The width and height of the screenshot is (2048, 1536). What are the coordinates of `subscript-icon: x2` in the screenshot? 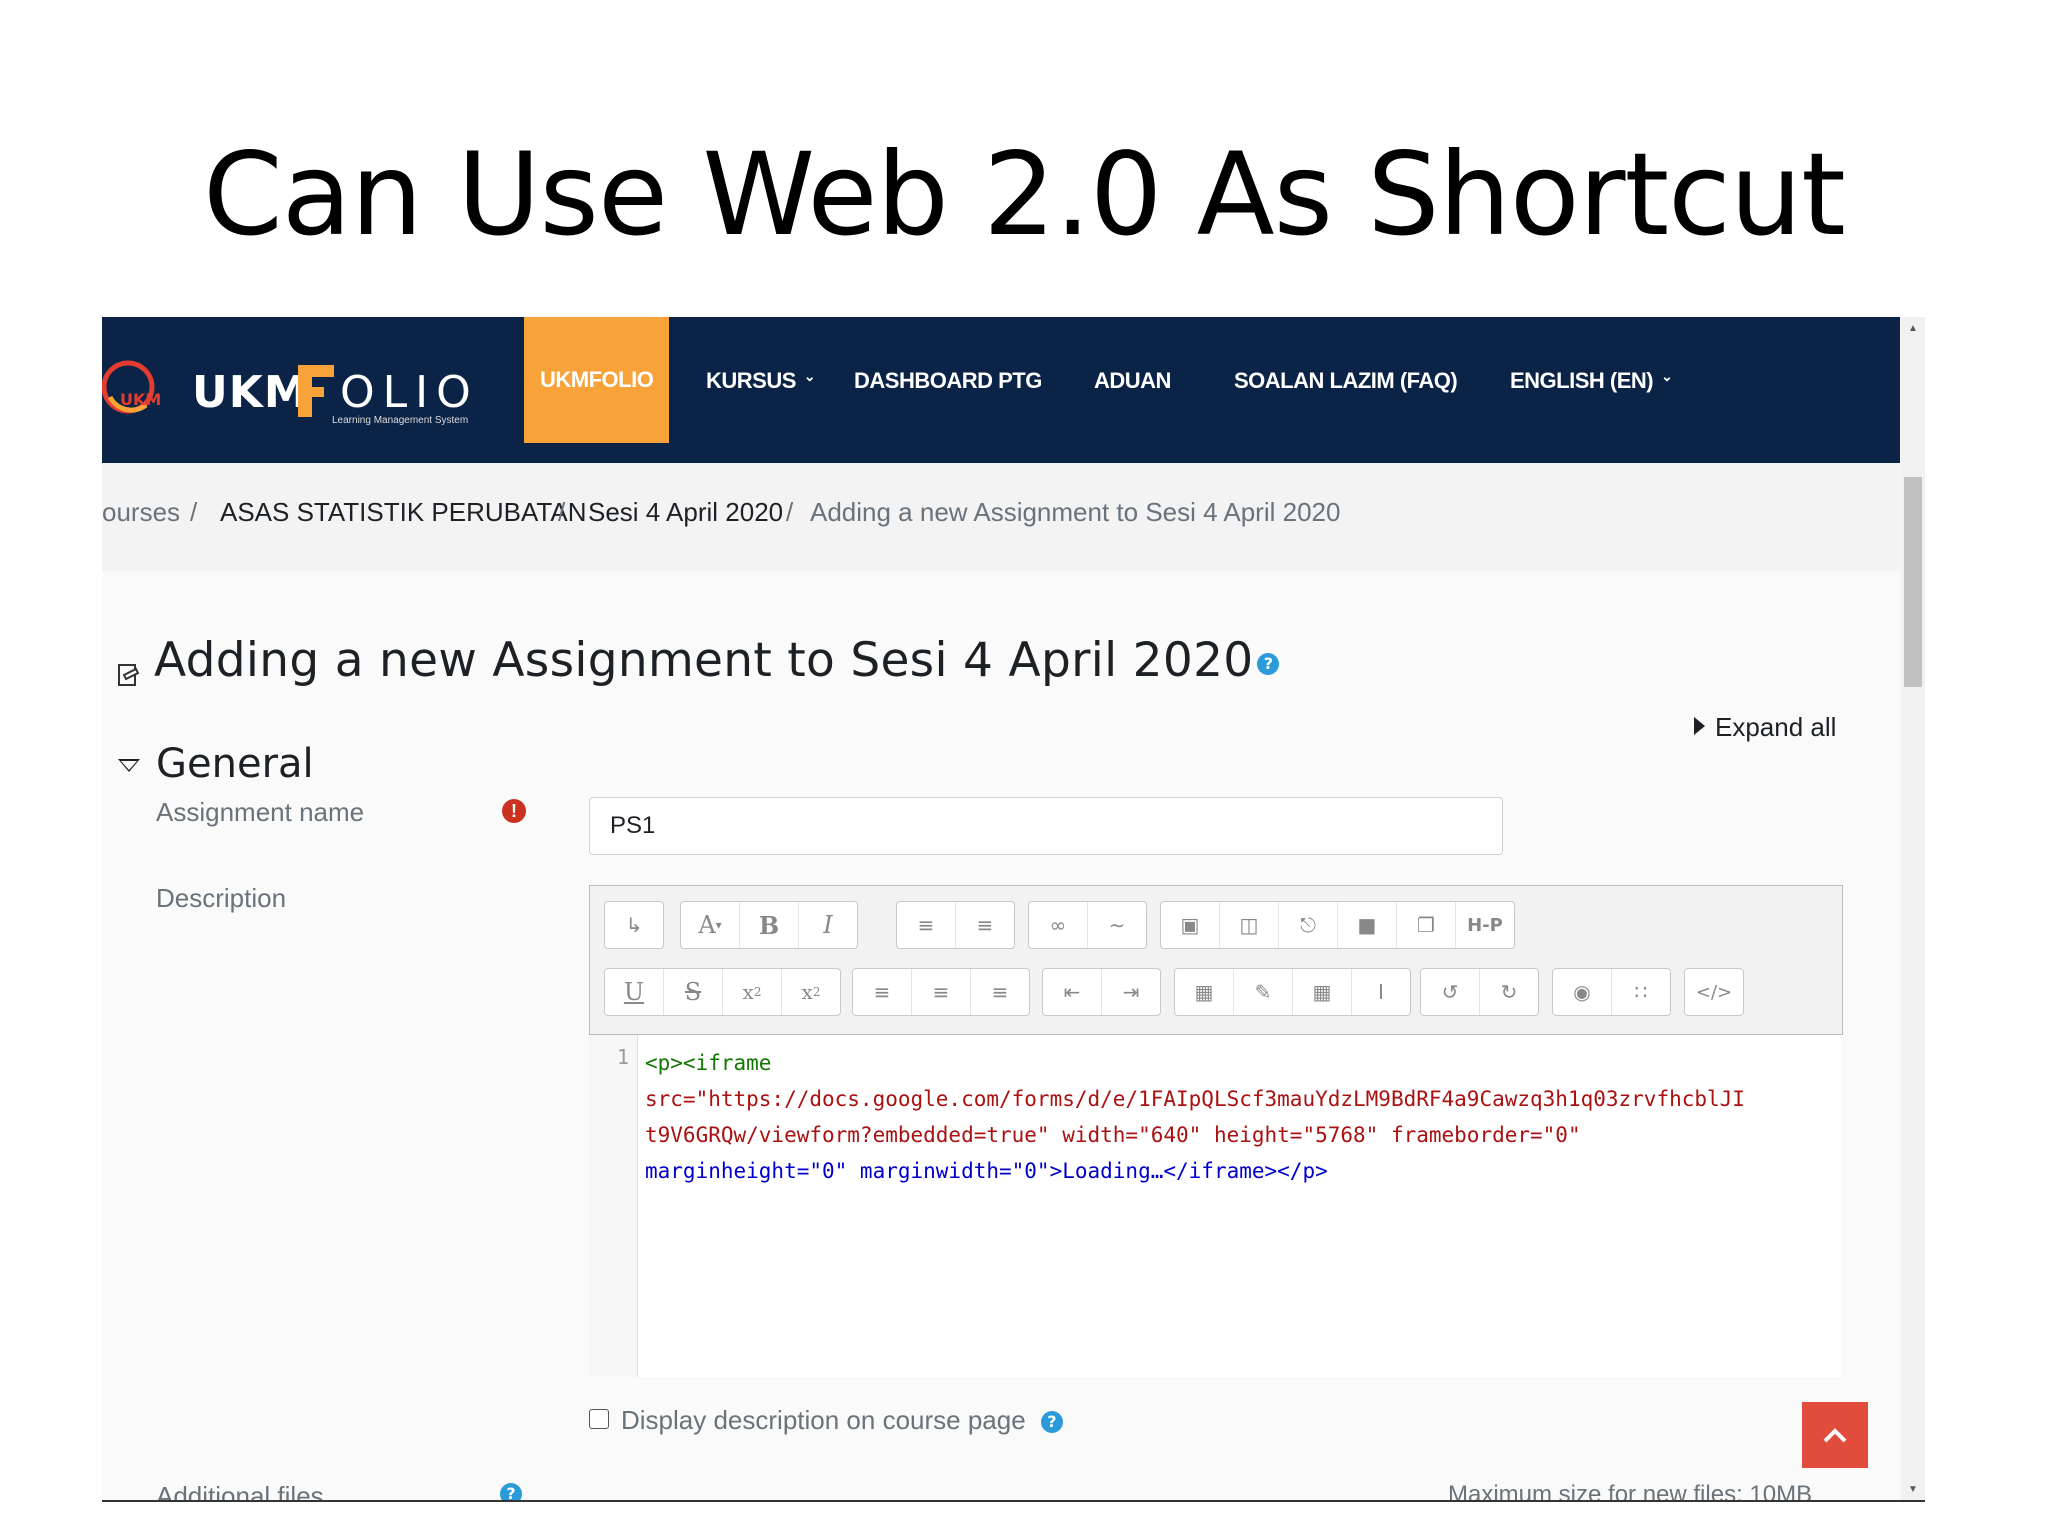 It's located at (752, 992).